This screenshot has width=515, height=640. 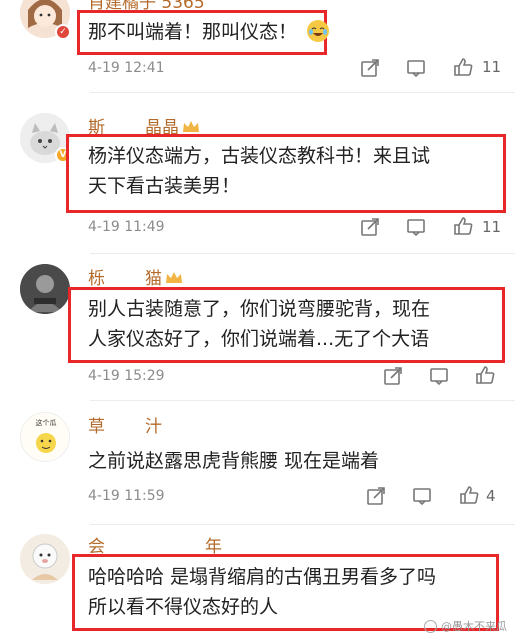 I want to click on comment-date: 4-19 15:29, so click(x=126, y=376).